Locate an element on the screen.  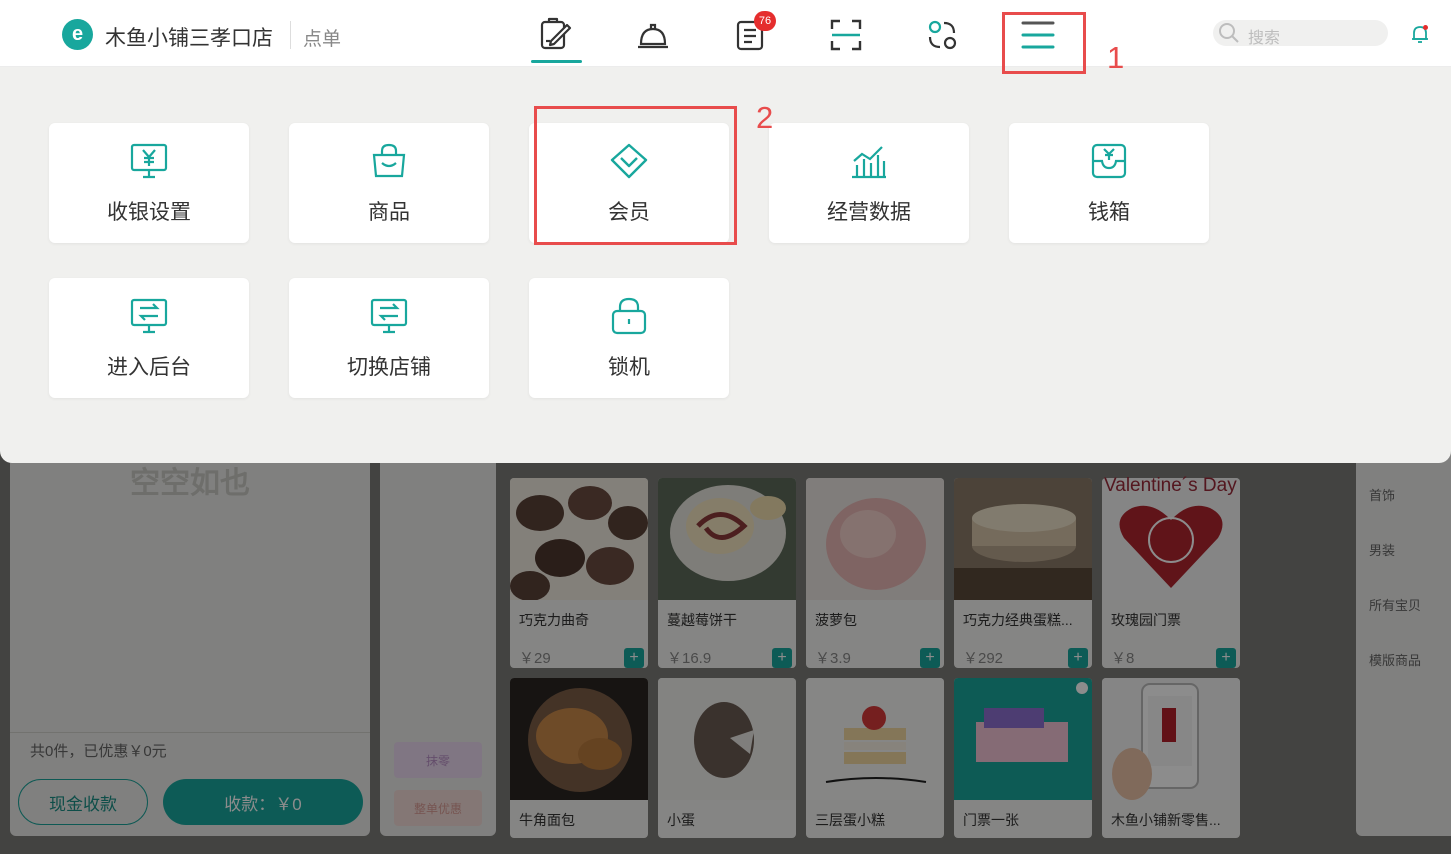
product-card: 菠萝包 ￥3.9 + is located at coordinates (875, 573).